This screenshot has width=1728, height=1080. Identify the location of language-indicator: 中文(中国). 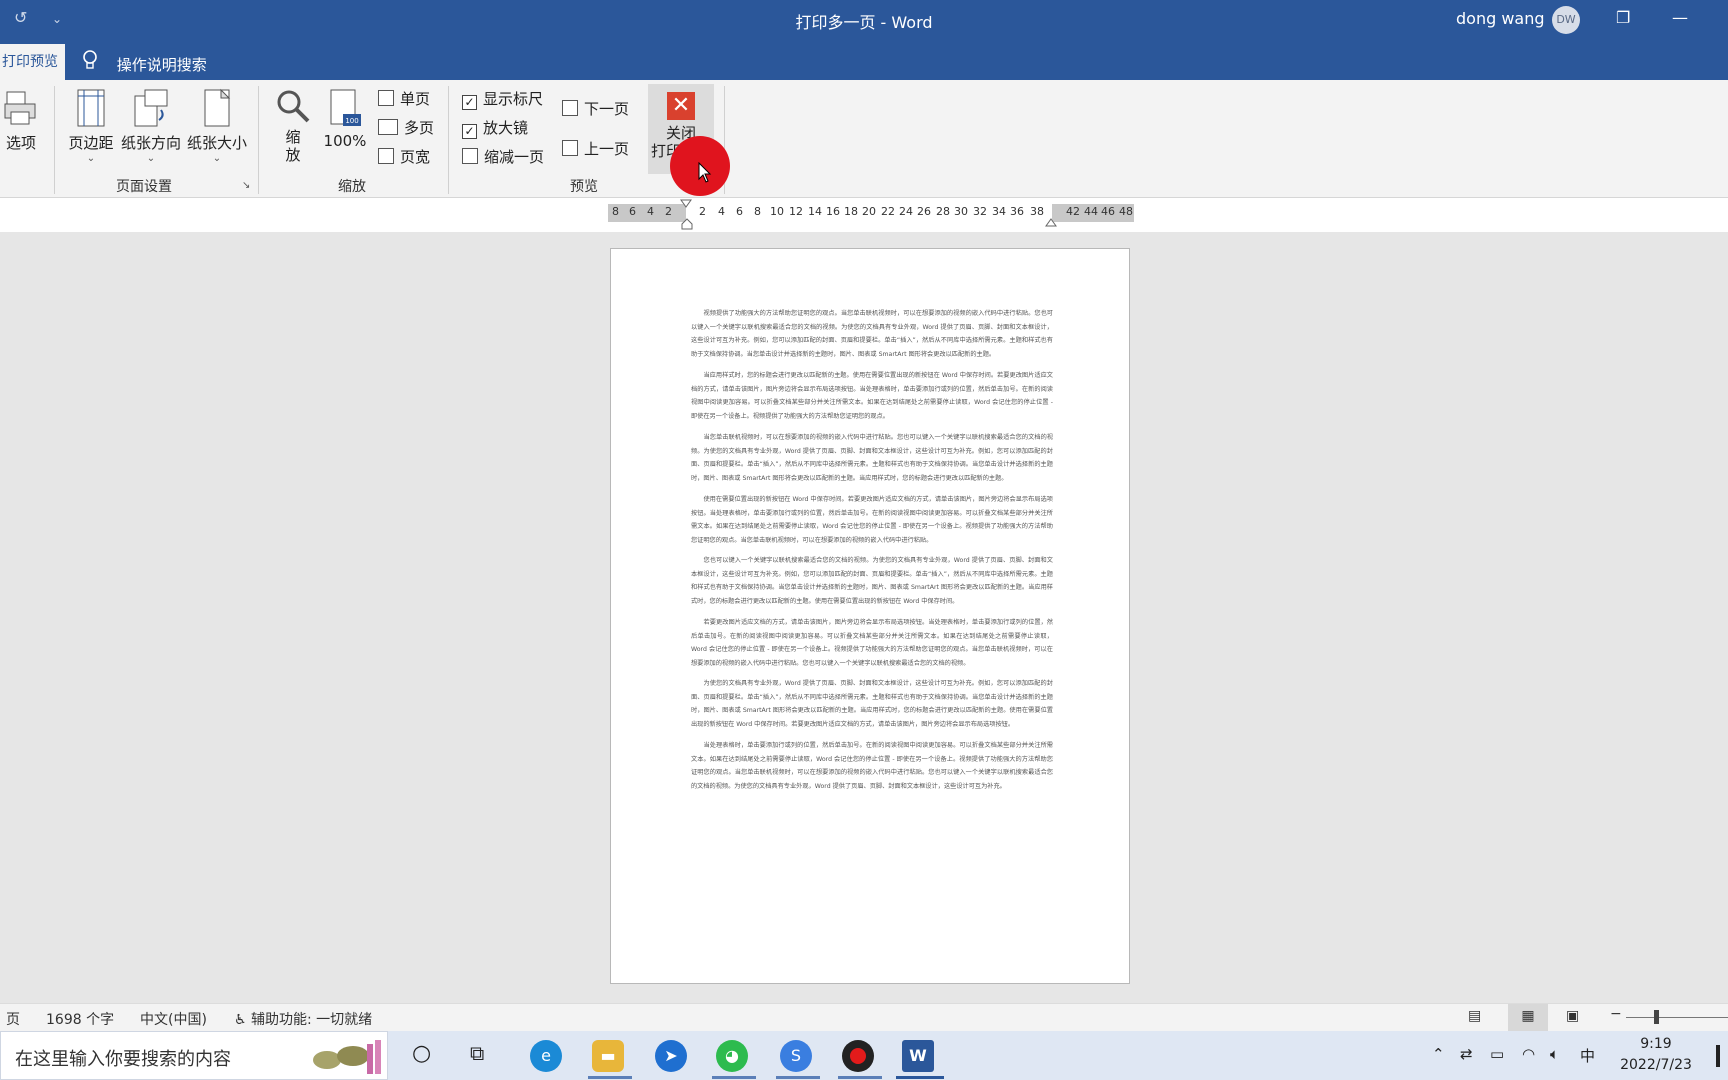
(173, 1019).